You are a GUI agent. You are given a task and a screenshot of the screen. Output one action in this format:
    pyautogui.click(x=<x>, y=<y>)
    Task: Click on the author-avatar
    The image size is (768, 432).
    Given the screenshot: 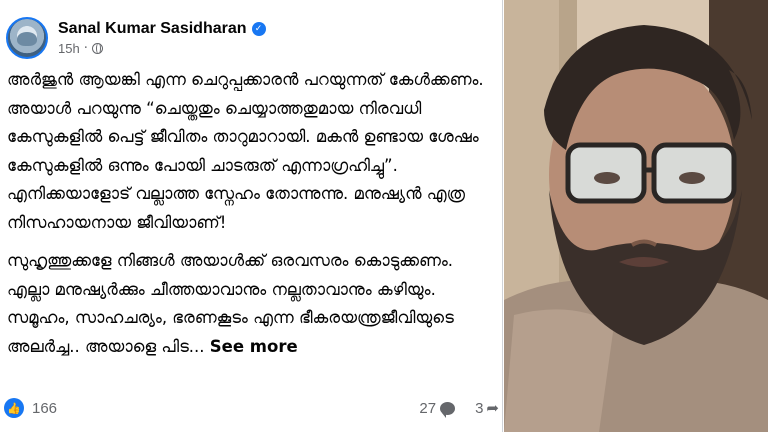 What is the action you would take?
    pyautogui.click(x=27, y=38)
    